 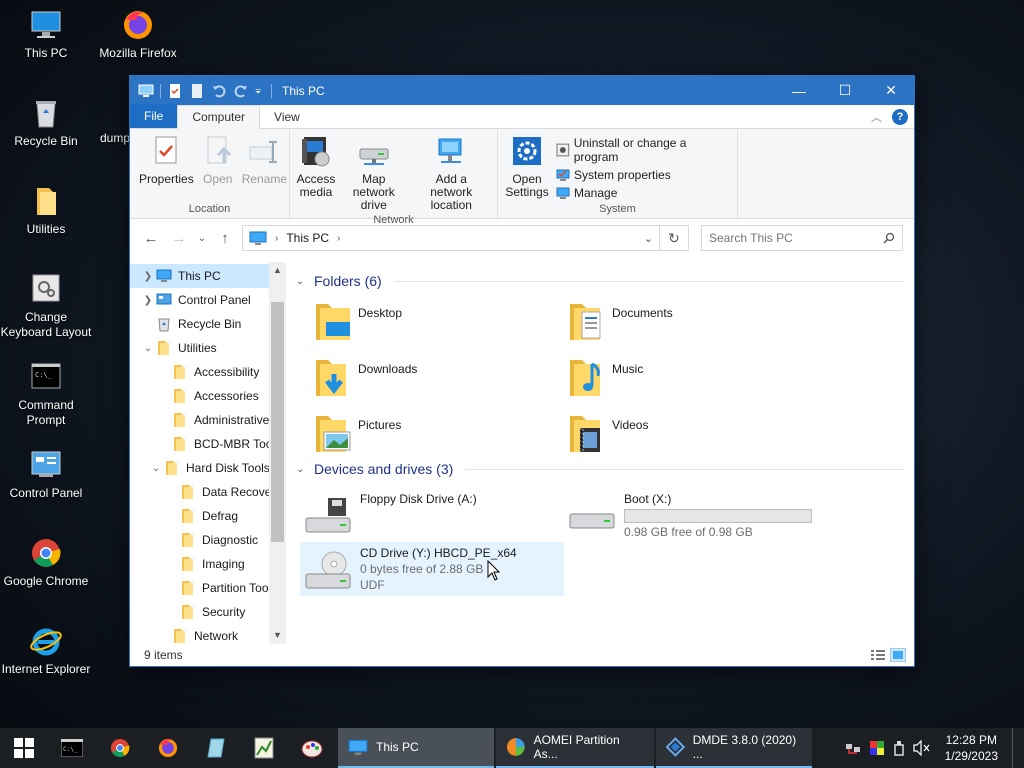 I want to click on minimize-button: —, so click(x=799, y=90).